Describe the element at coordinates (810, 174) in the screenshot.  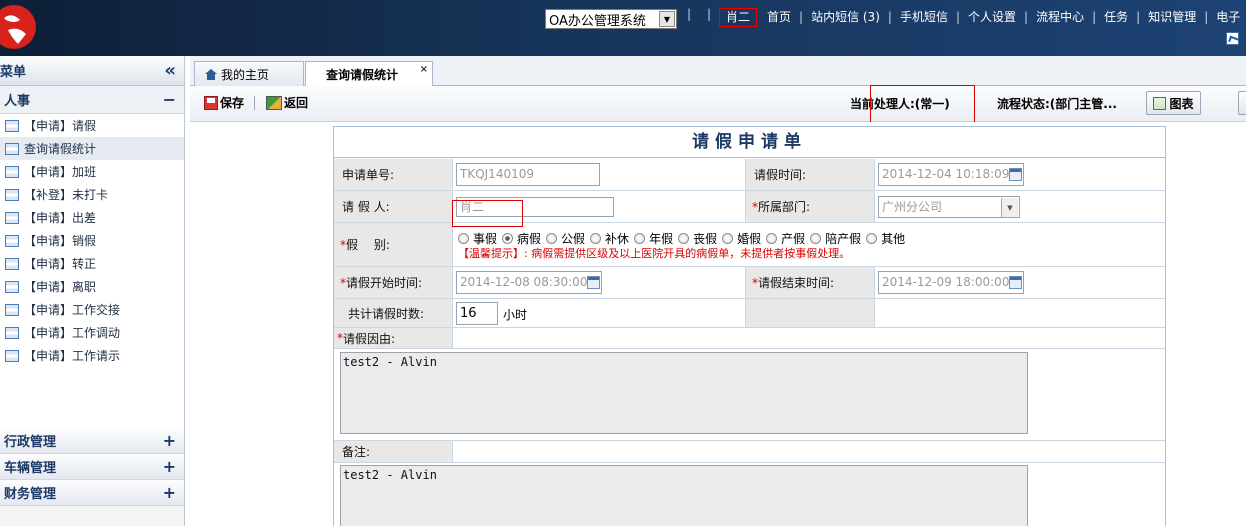
I see `leave-time-label: 请假时间:` at that location.